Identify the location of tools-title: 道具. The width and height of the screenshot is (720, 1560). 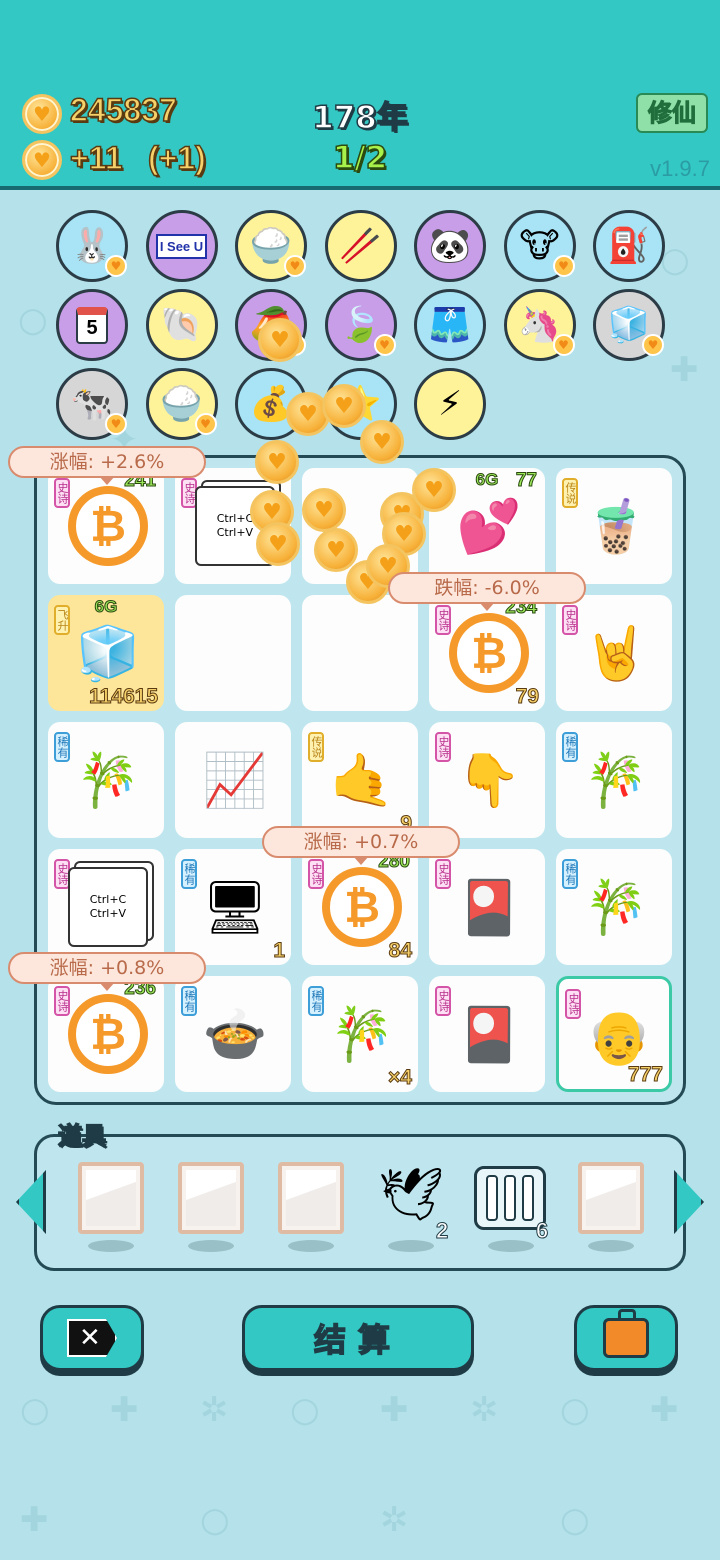
(82, 1136).